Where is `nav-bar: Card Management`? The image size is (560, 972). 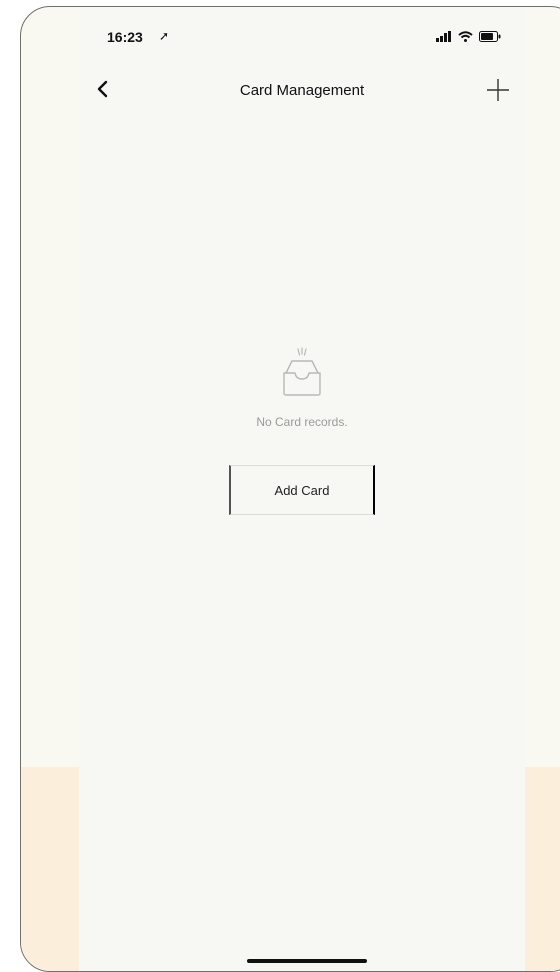 nav-bar: Card Management is located at coordinates (302, 92).